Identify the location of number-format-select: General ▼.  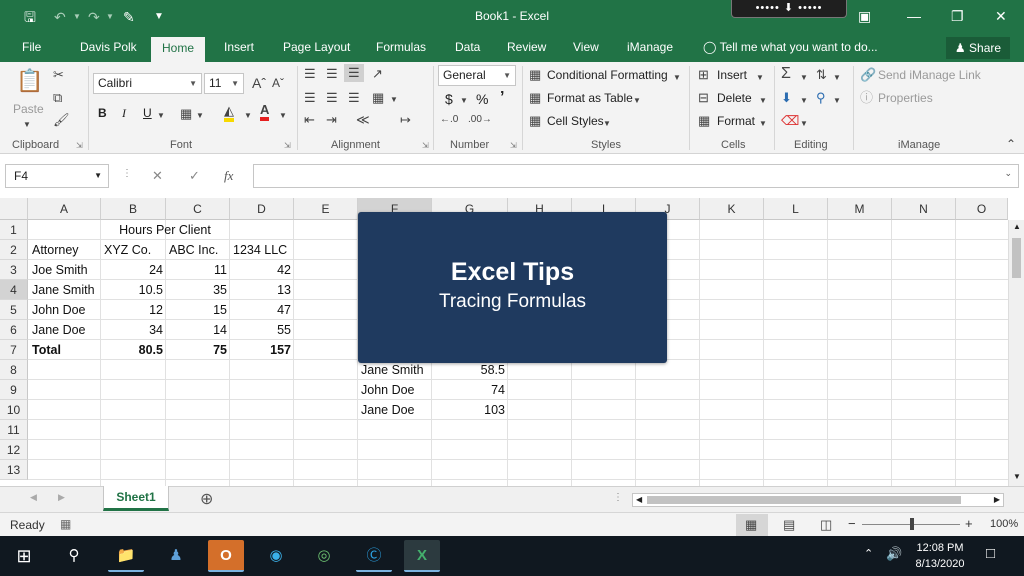
(477, 75).